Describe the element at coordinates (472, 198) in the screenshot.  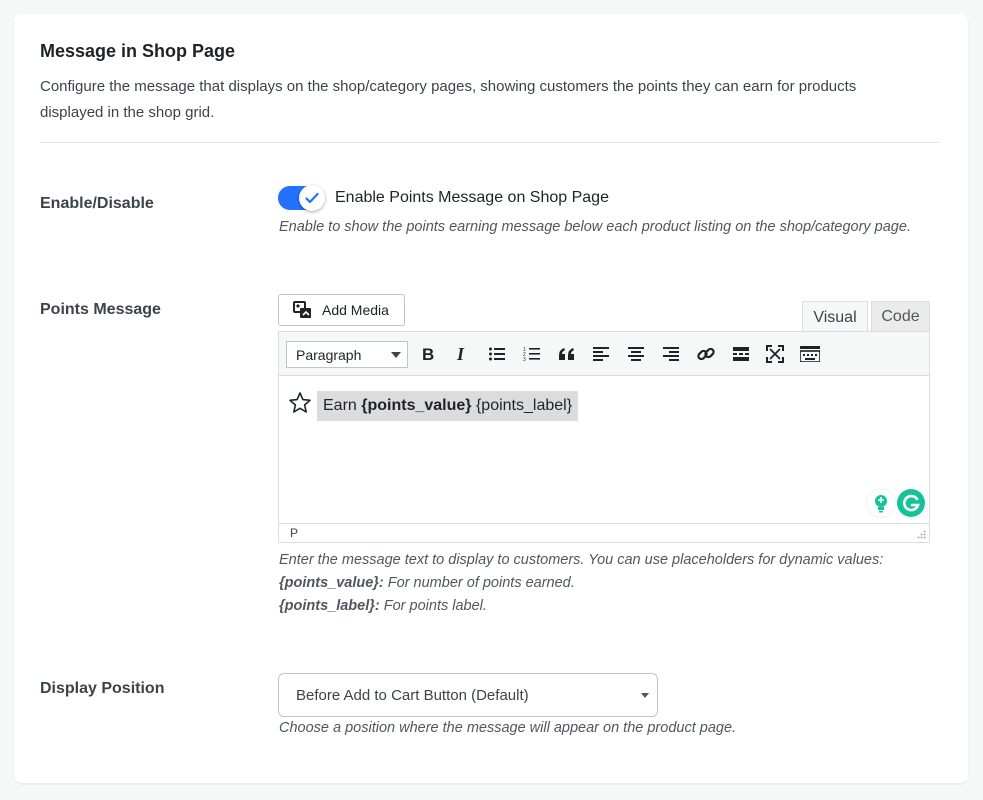
I see `toggle-label: Enable Points Message on Shop Page` at that location.